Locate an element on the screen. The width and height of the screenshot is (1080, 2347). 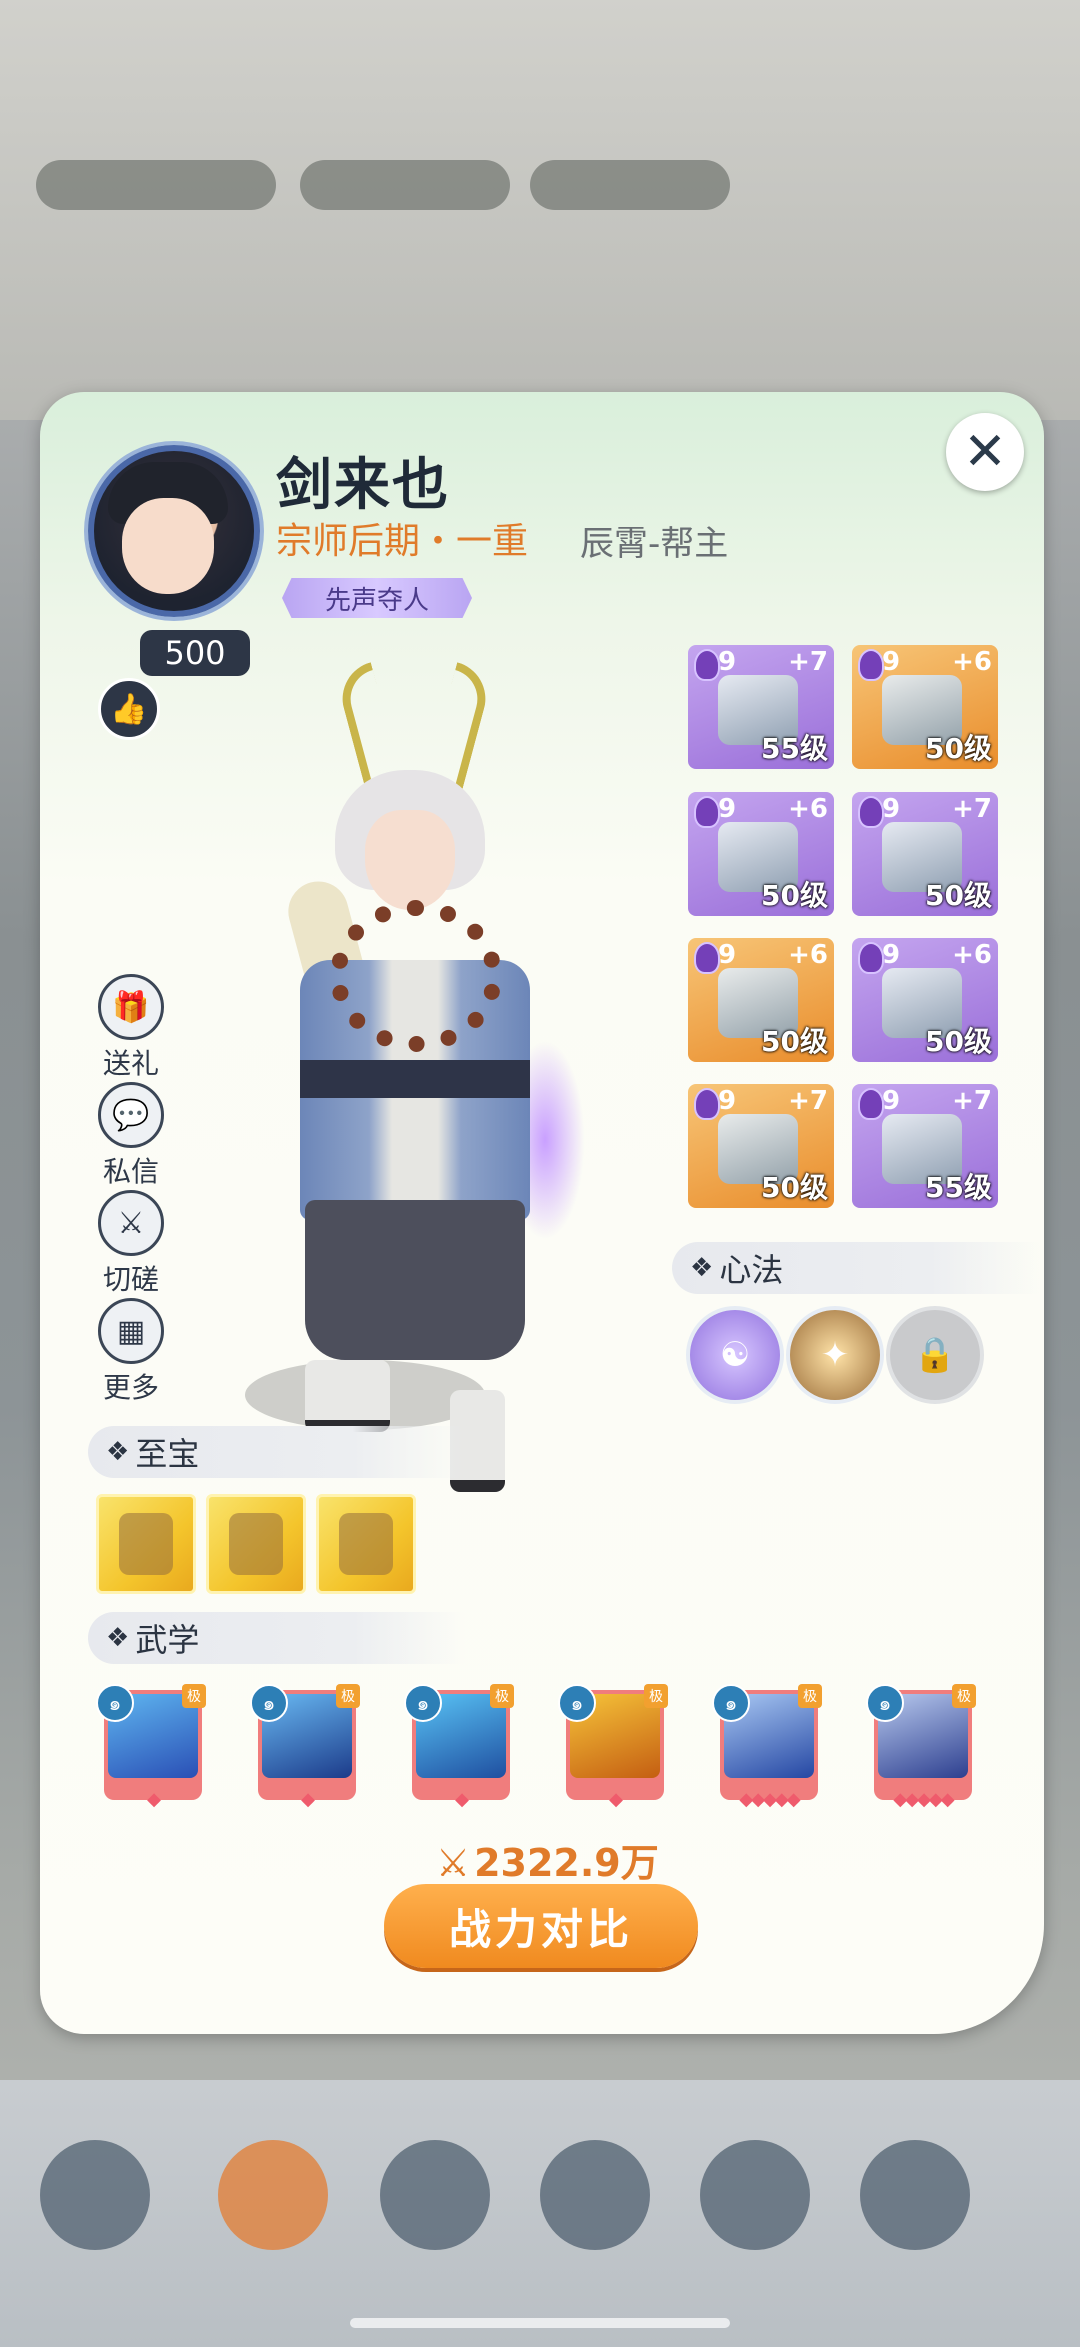
duel-label: 切磋 is located at coordinates (130, 1279).